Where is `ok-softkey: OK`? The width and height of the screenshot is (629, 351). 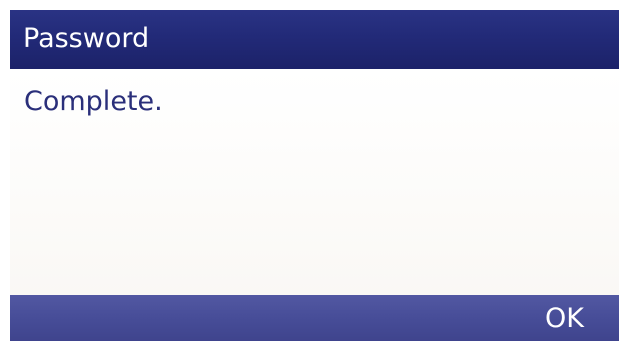
ok-softkey: OK is located at coordinates (542, 318).